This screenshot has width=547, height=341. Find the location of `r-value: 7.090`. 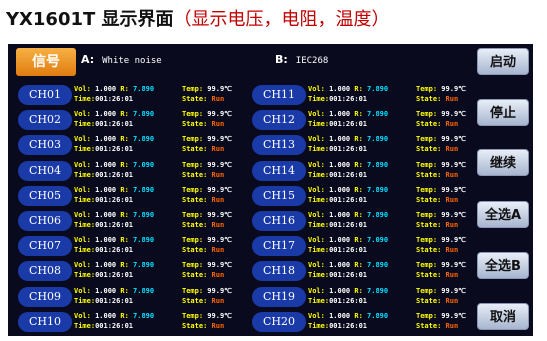

r-value: 7.090 is located at coordinates (144, 164).